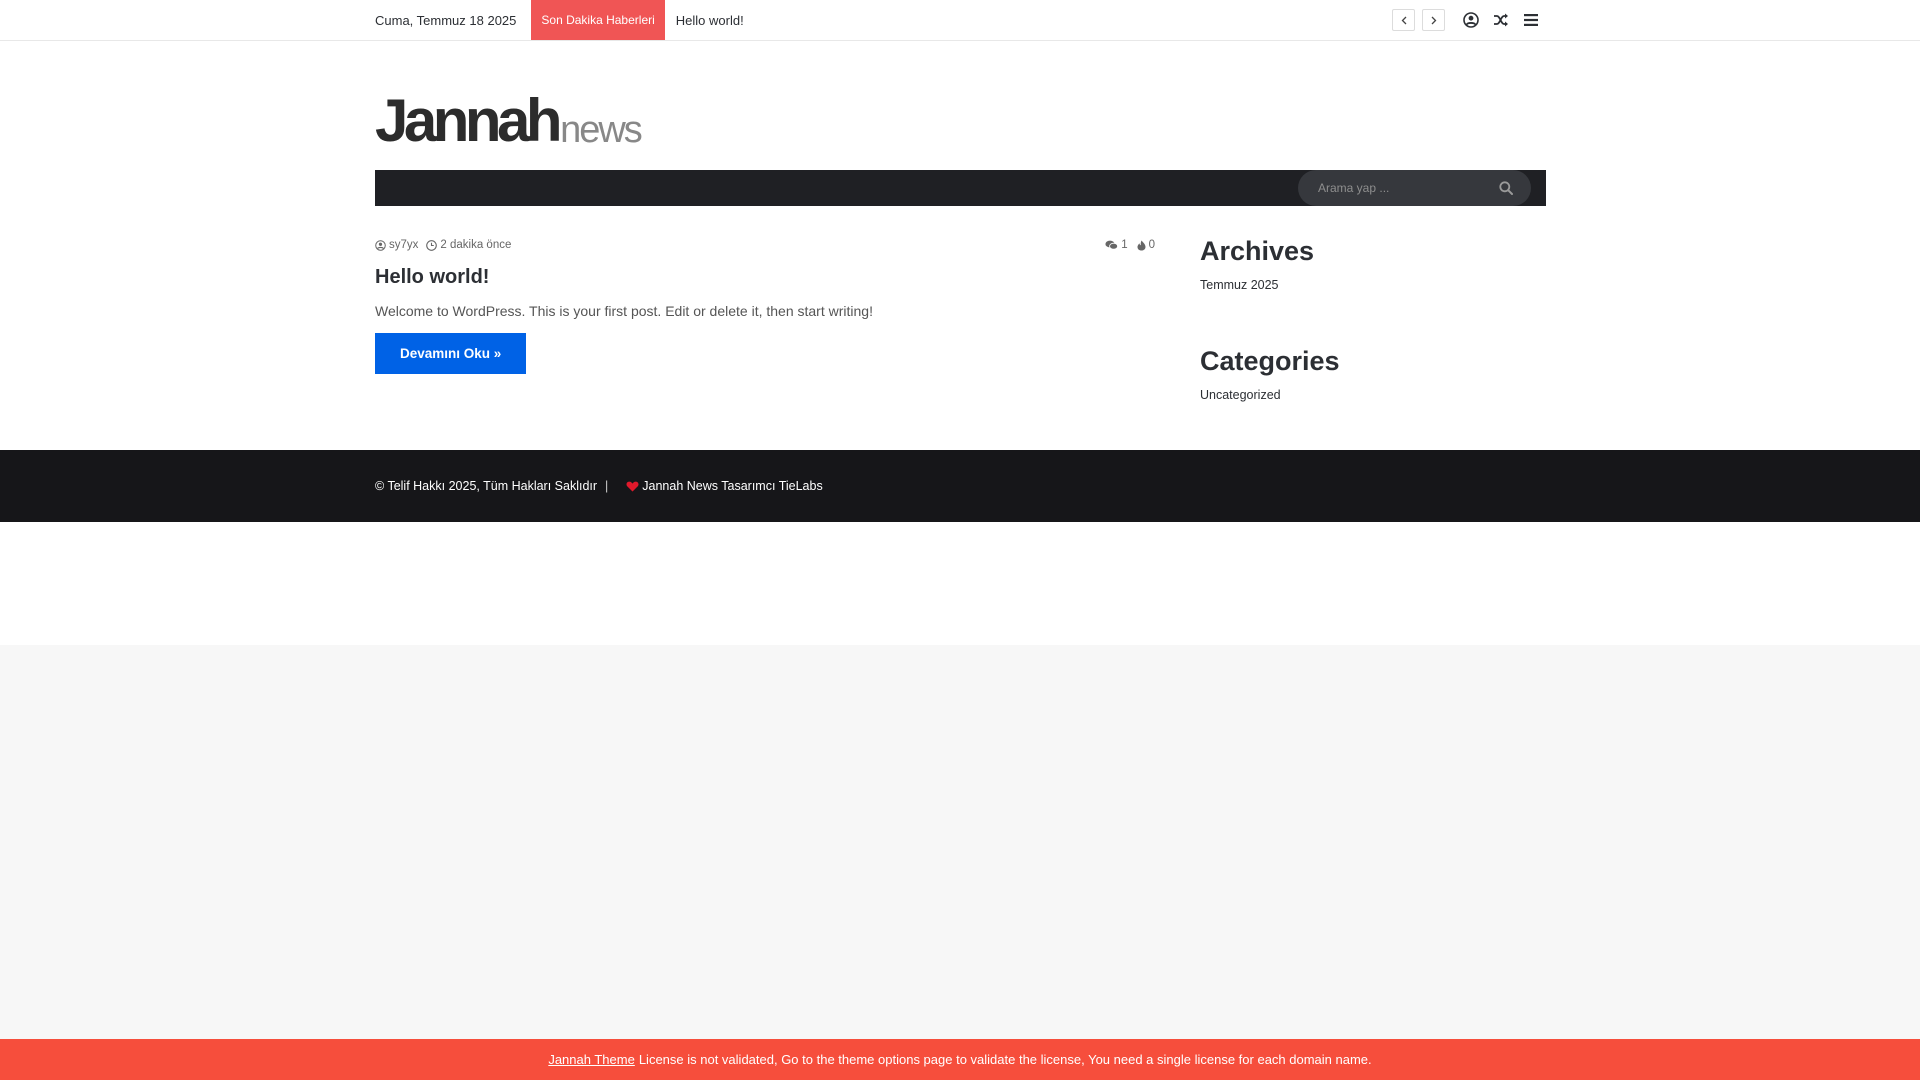 This screenshot has width=1920, height=1080. Describe the element at coordinates (1373, 285) in the screenshot. I see `archives-link: Temmuz 2025` at that location.